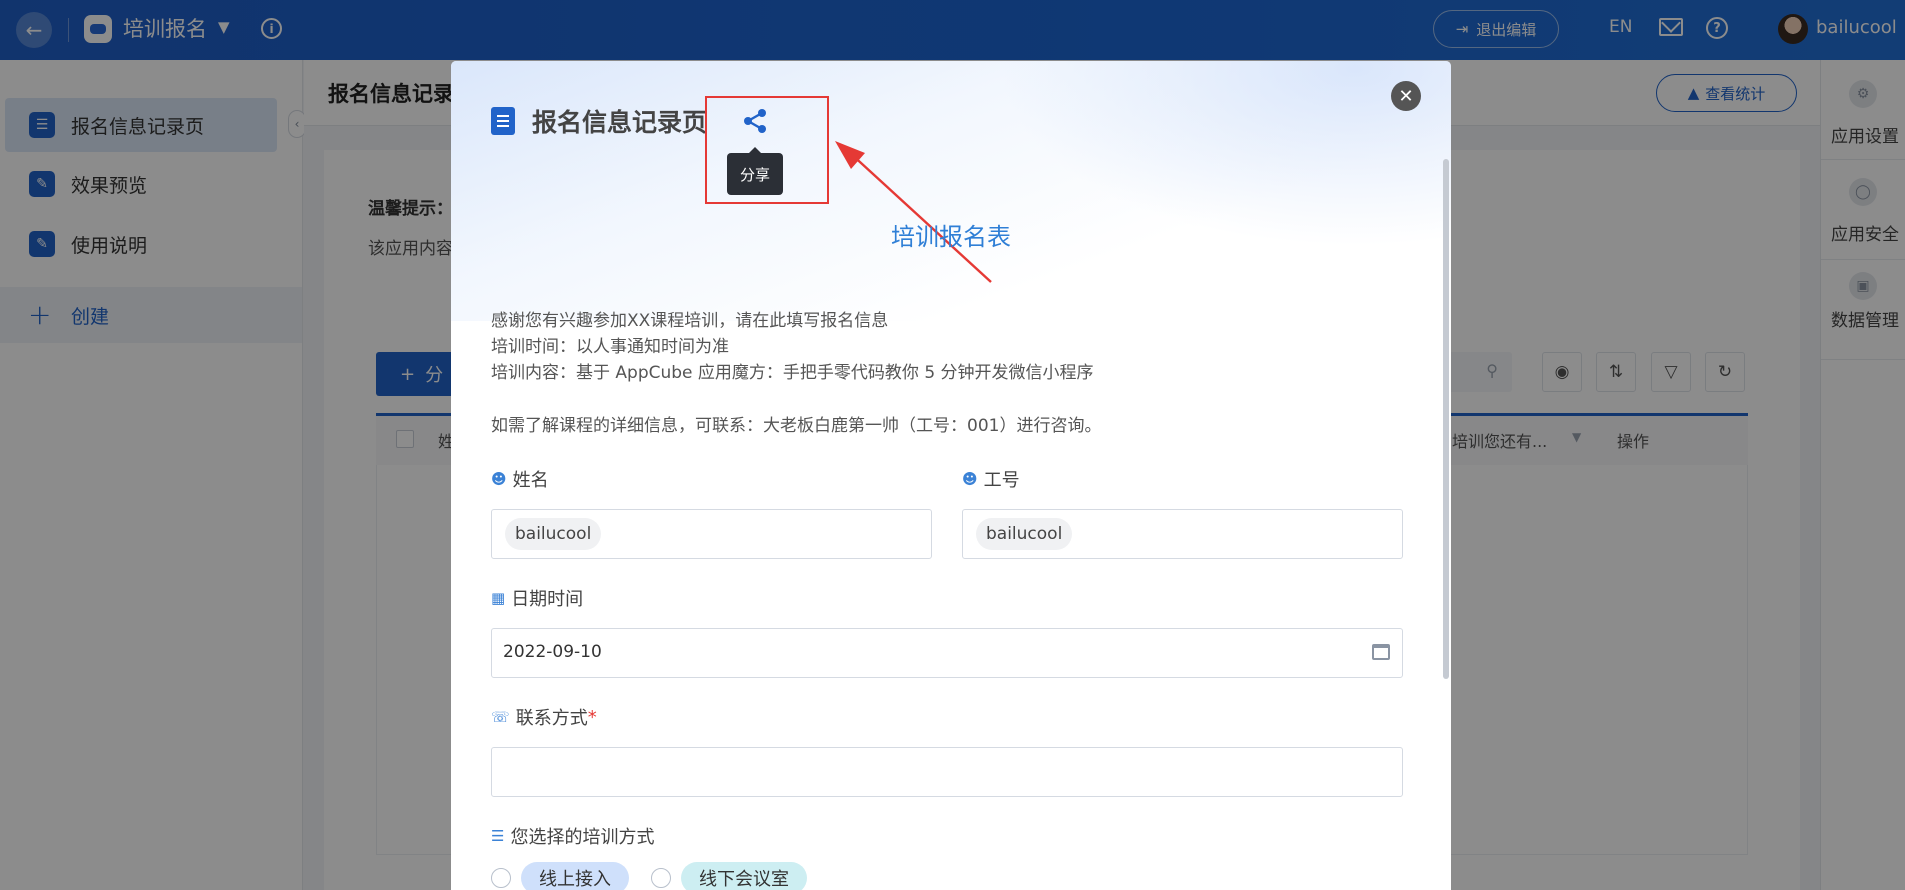 The width and height of the screenshot is (1905, 890). I want to click on date-field: 2022-09-10, so click(947, 653).